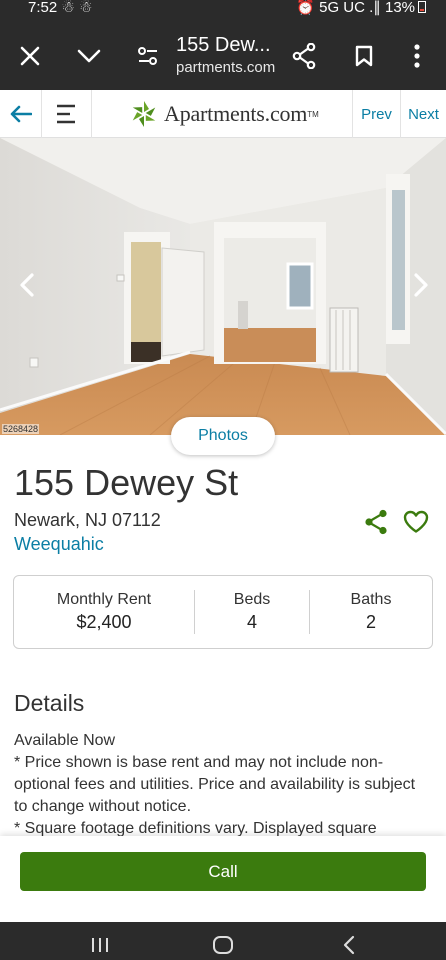 The image size is (446, 960). I want to click on rent-value: $2,400, so click(104, 622).